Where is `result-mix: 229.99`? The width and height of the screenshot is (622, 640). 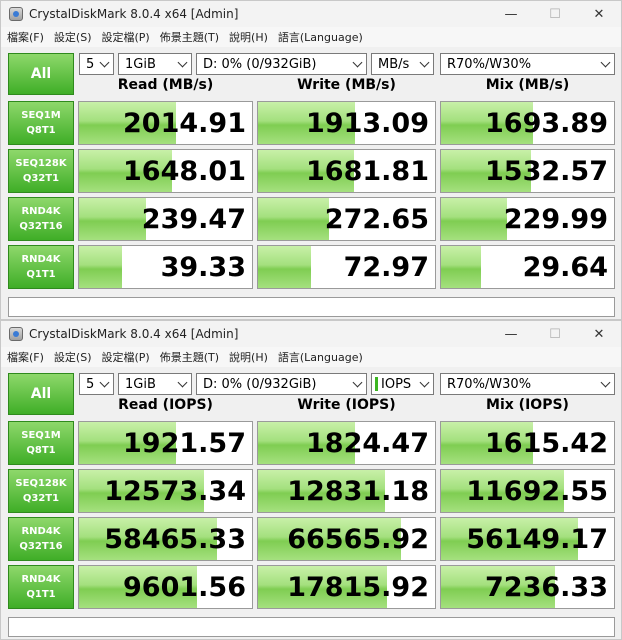 result-mix: 229.99 is located at coordinates (527, 219).